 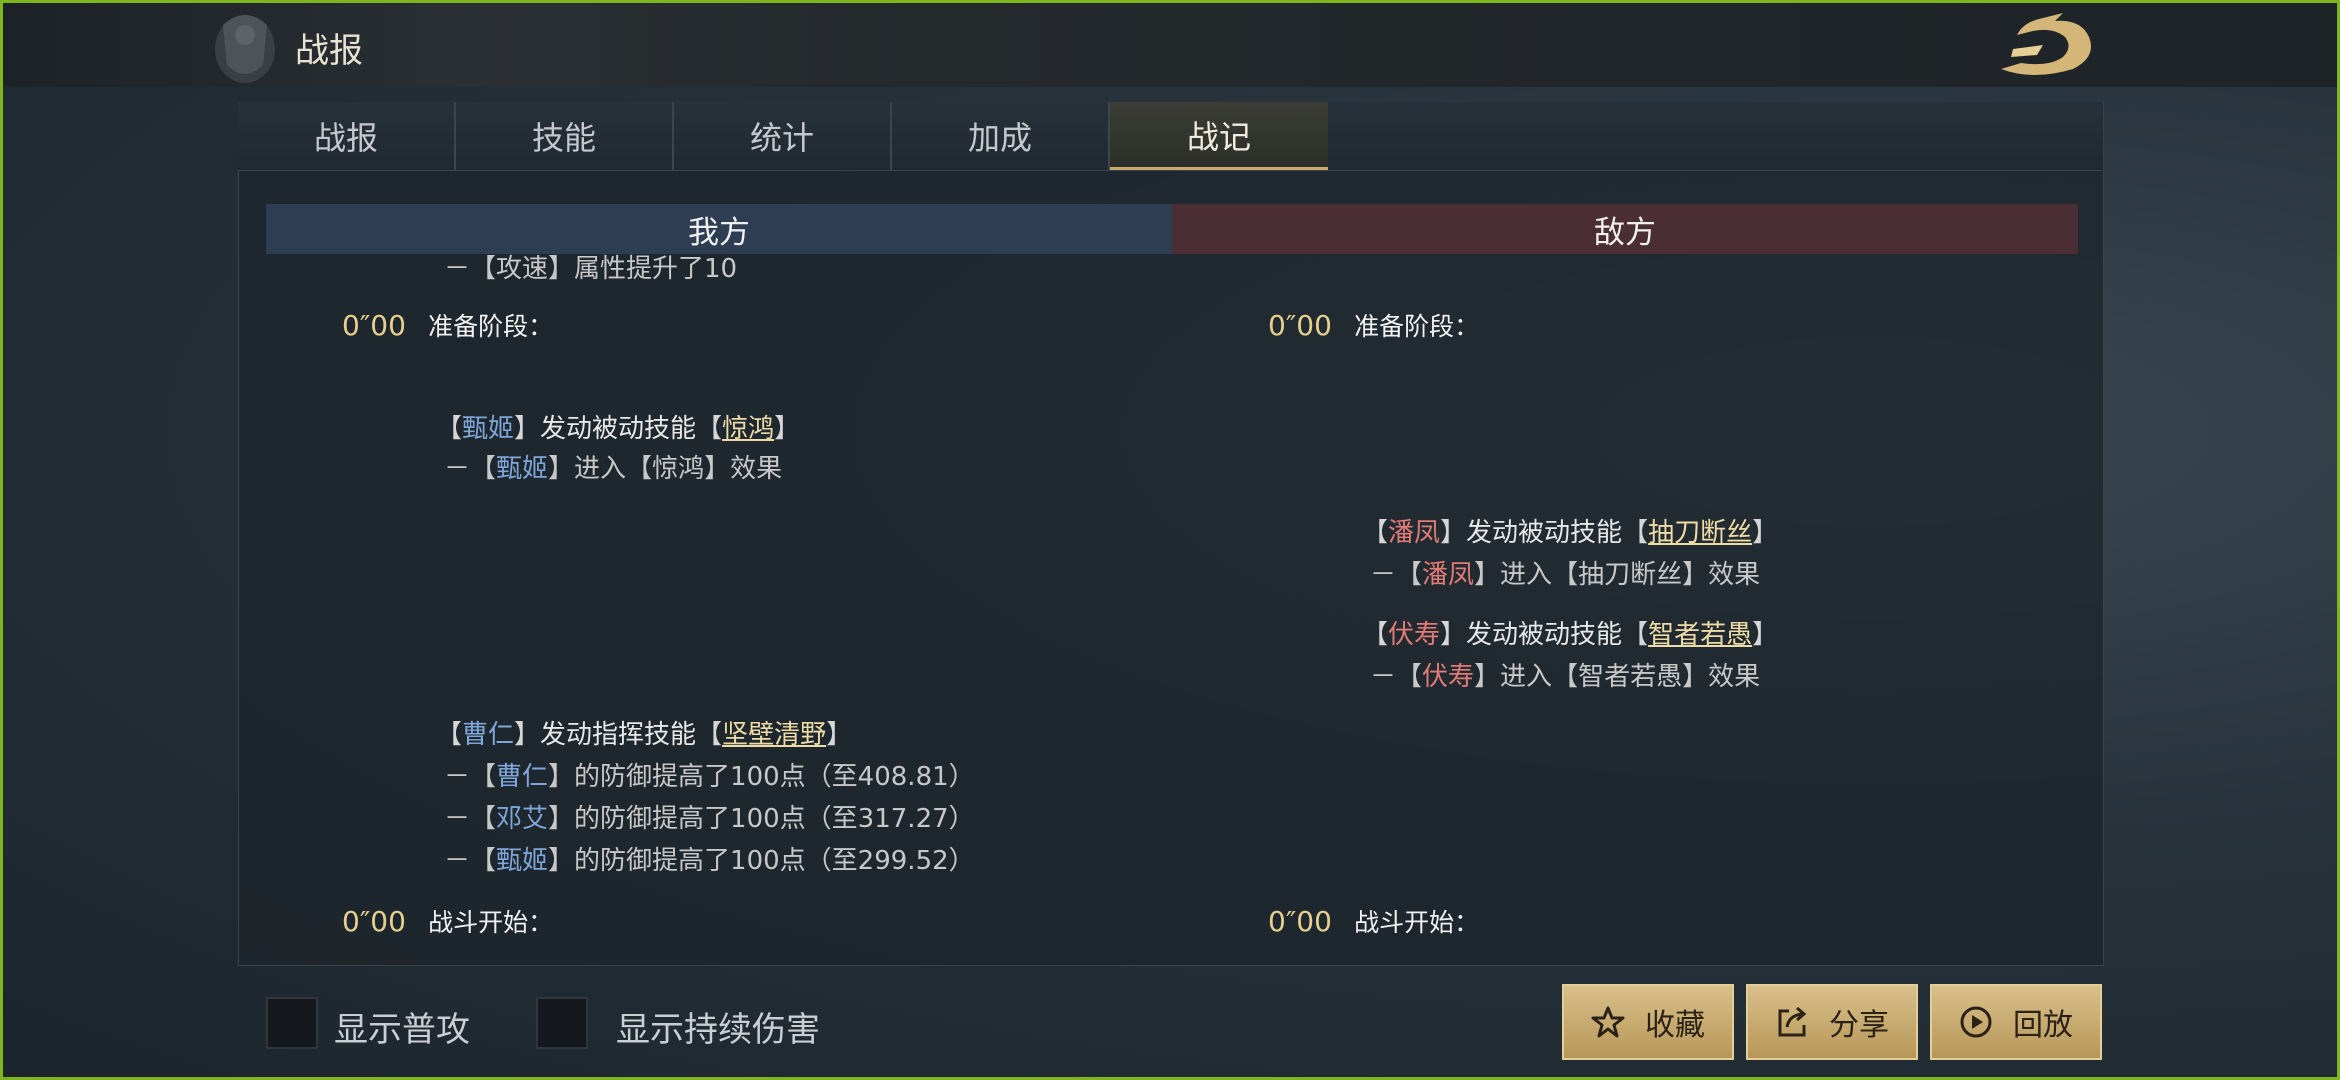 I want to click on tab-skills: 技能, so click(x=565, y=136).